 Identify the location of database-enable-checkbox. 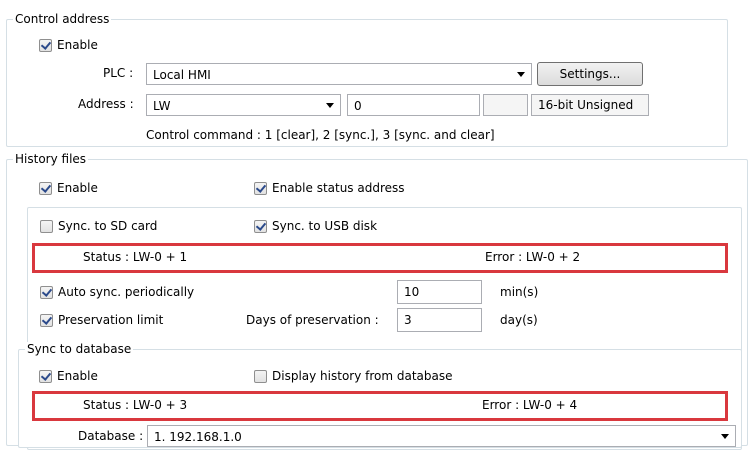
(45, 376).